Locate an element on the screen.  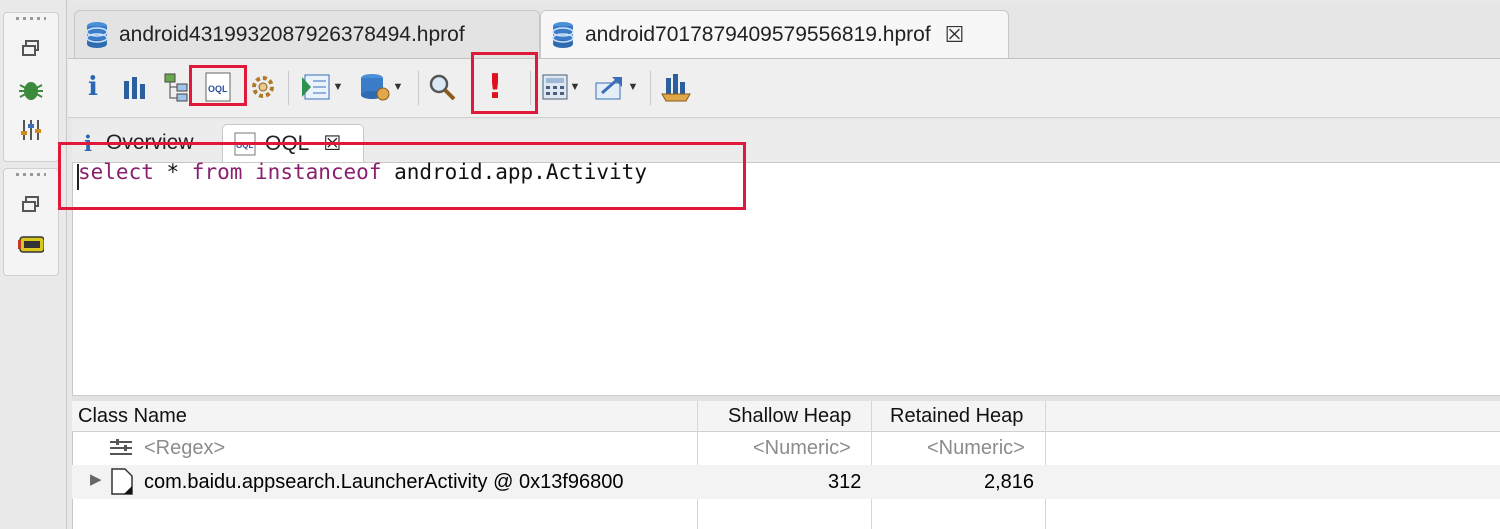
dominator-tree-button is located at coordinates (177, 87).